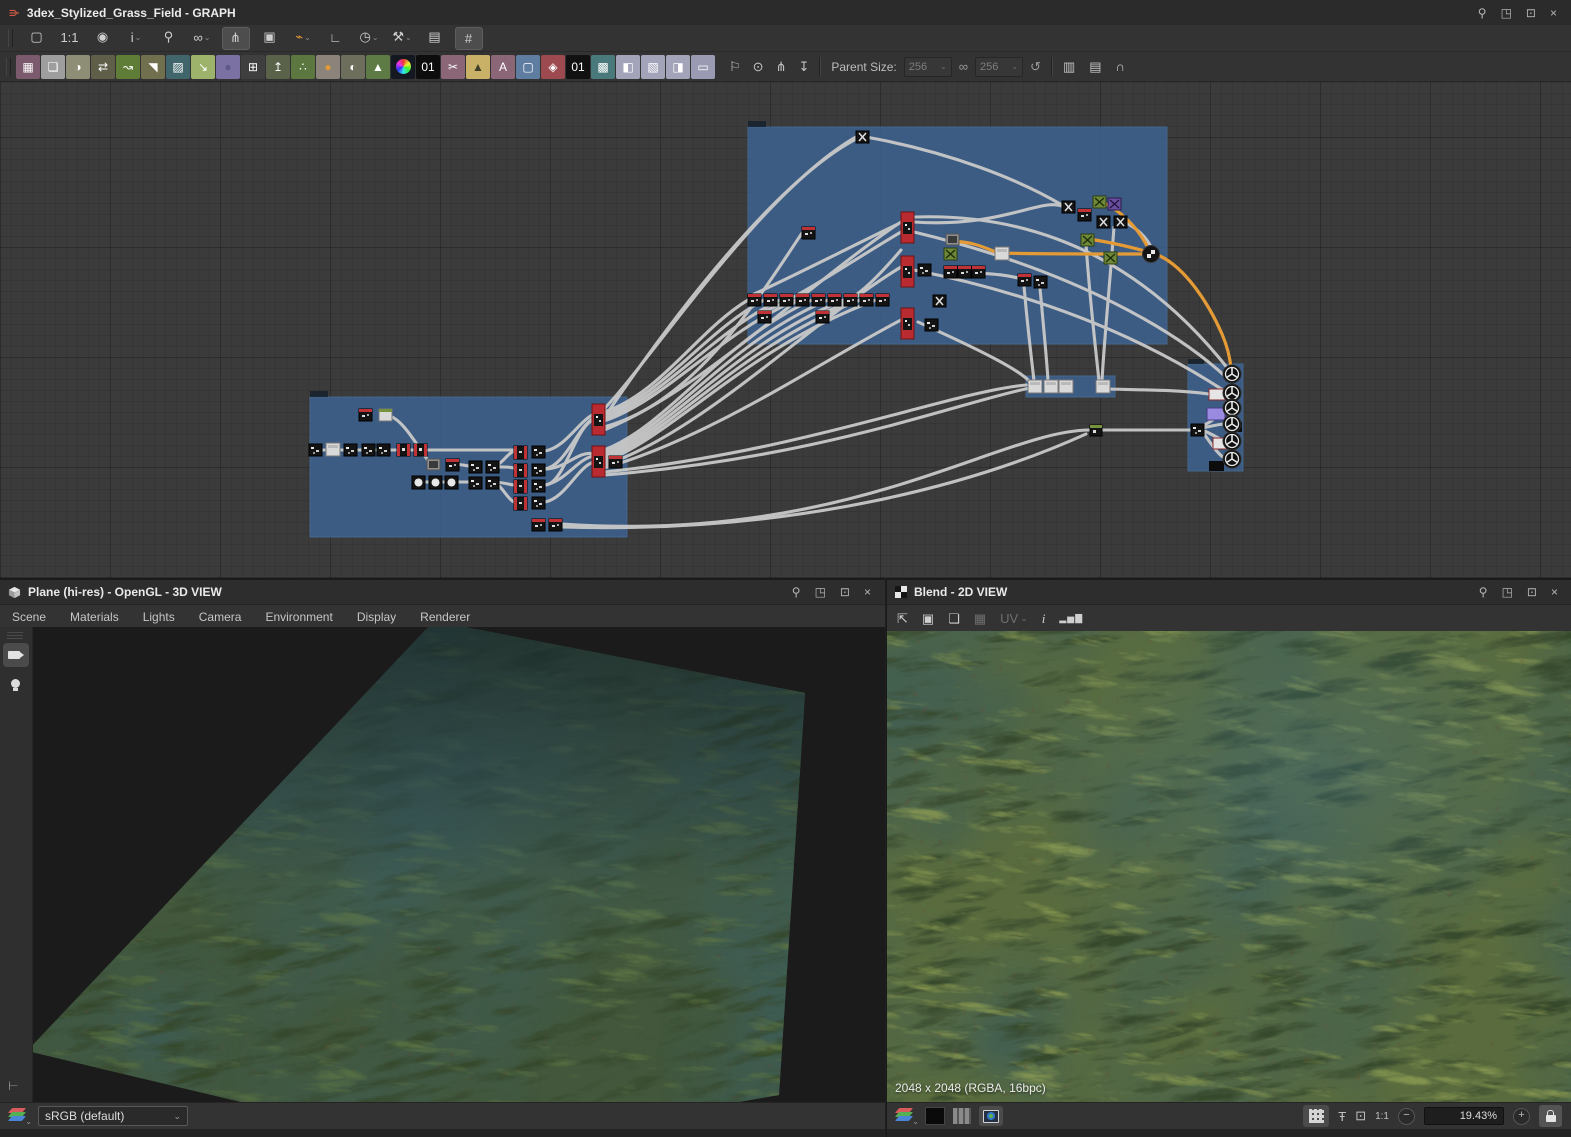  I want to click on spline-node-icon: ✂, so click(453, 66).